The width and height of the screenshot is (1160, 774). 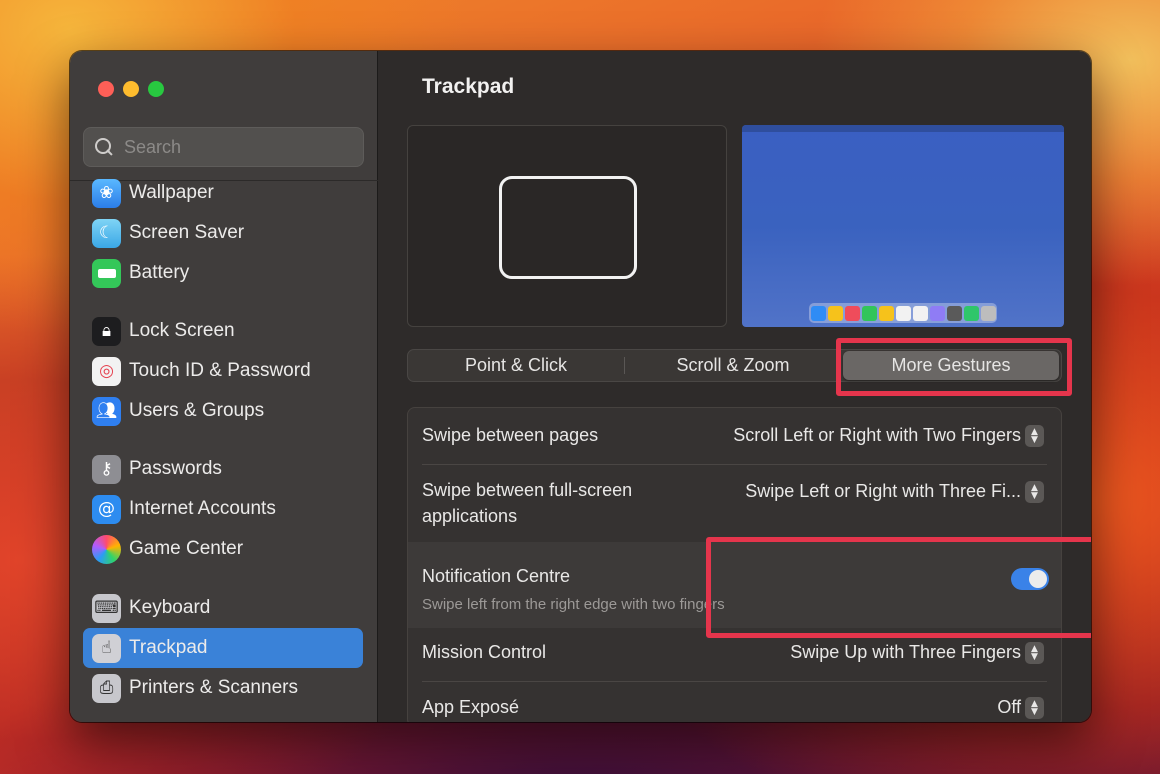 I want to click on key-icon: ⚷, so click(x=106, y=469).